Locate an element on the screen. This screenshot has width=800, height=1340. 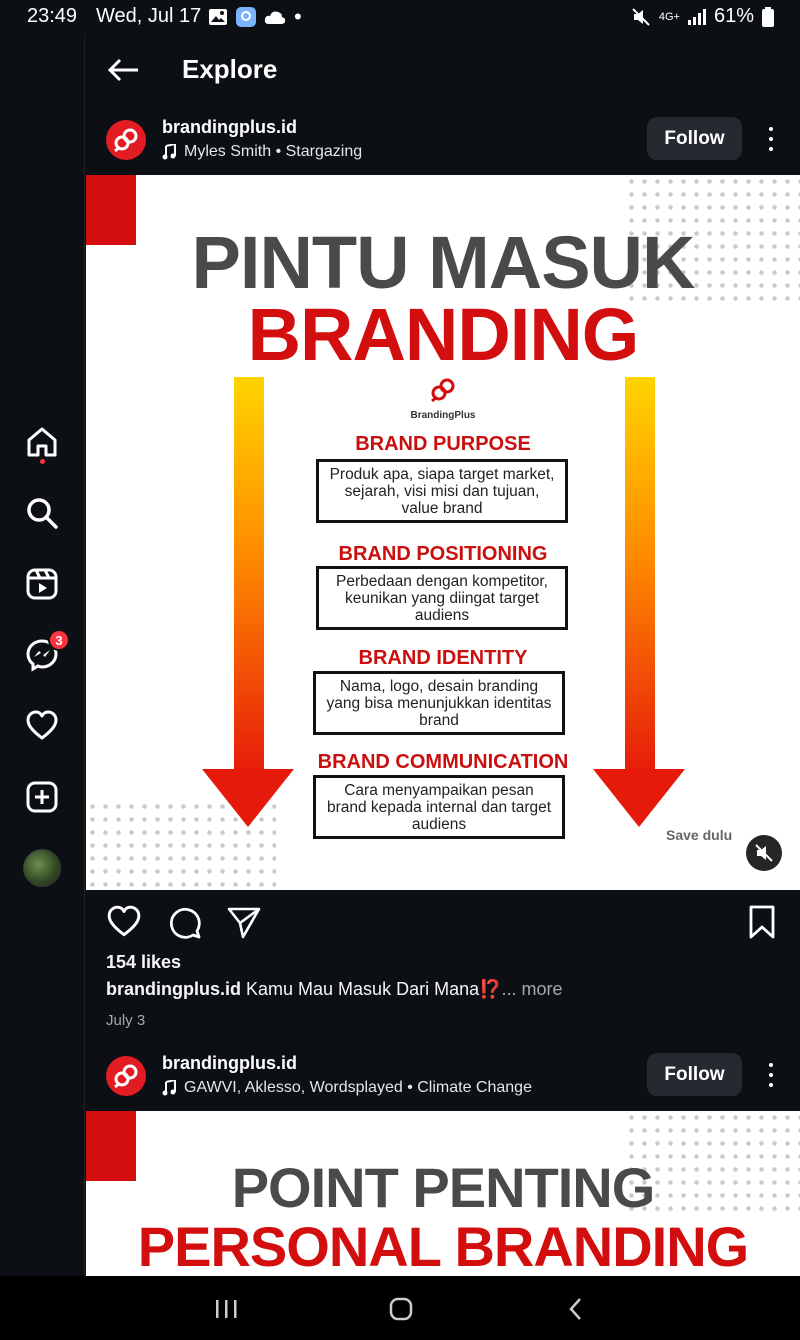
notification-icons: • is located at coordinates (255, 16).